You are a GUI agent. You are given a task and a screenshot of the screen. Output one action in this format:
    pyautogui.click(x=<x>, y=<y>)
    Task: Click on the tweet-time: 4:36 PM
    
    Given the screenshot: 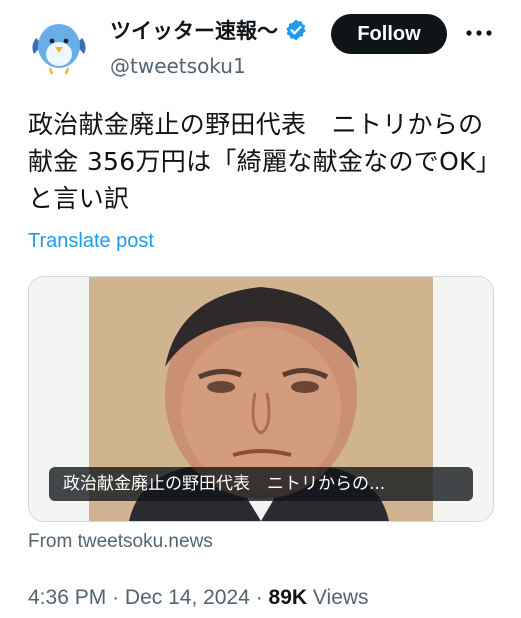 What is the action you would take?
    pyautogui.click(x=67, y=597)
    